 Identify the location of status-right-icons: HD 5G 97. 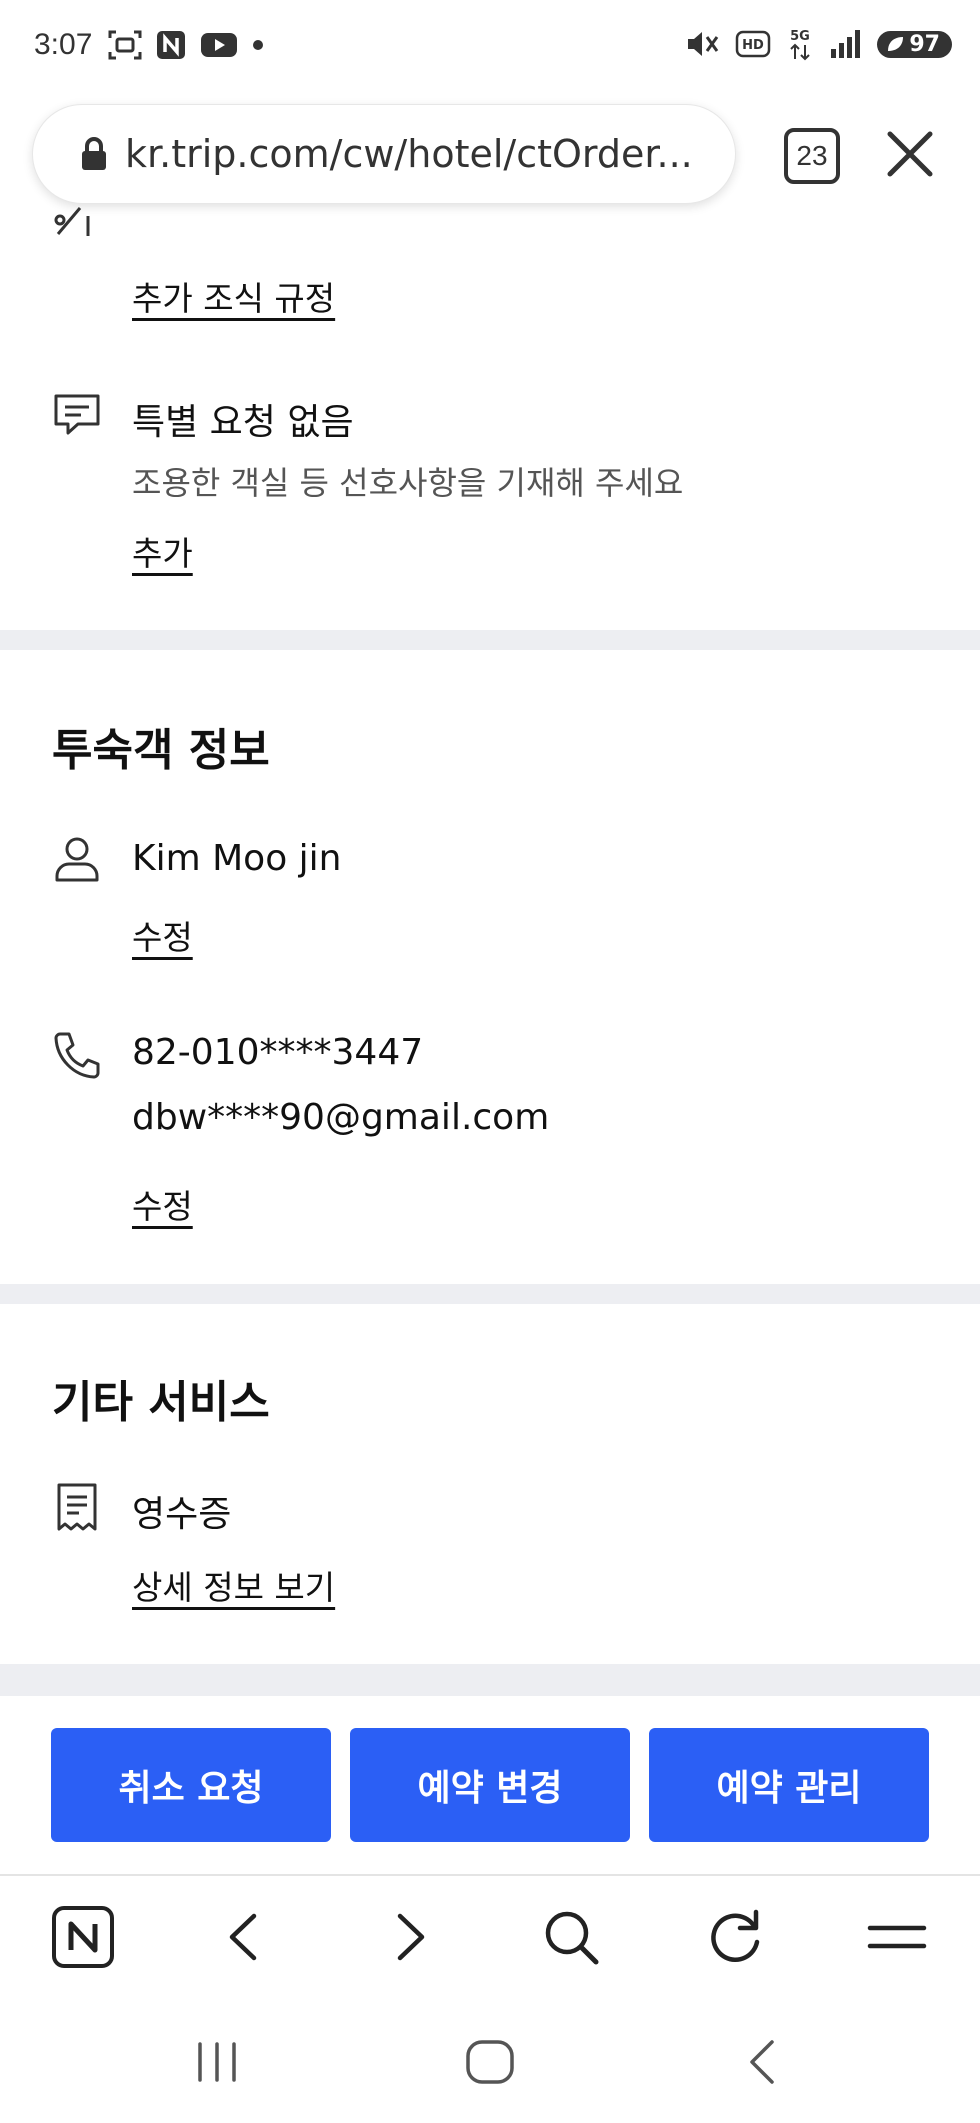
(818, 44).